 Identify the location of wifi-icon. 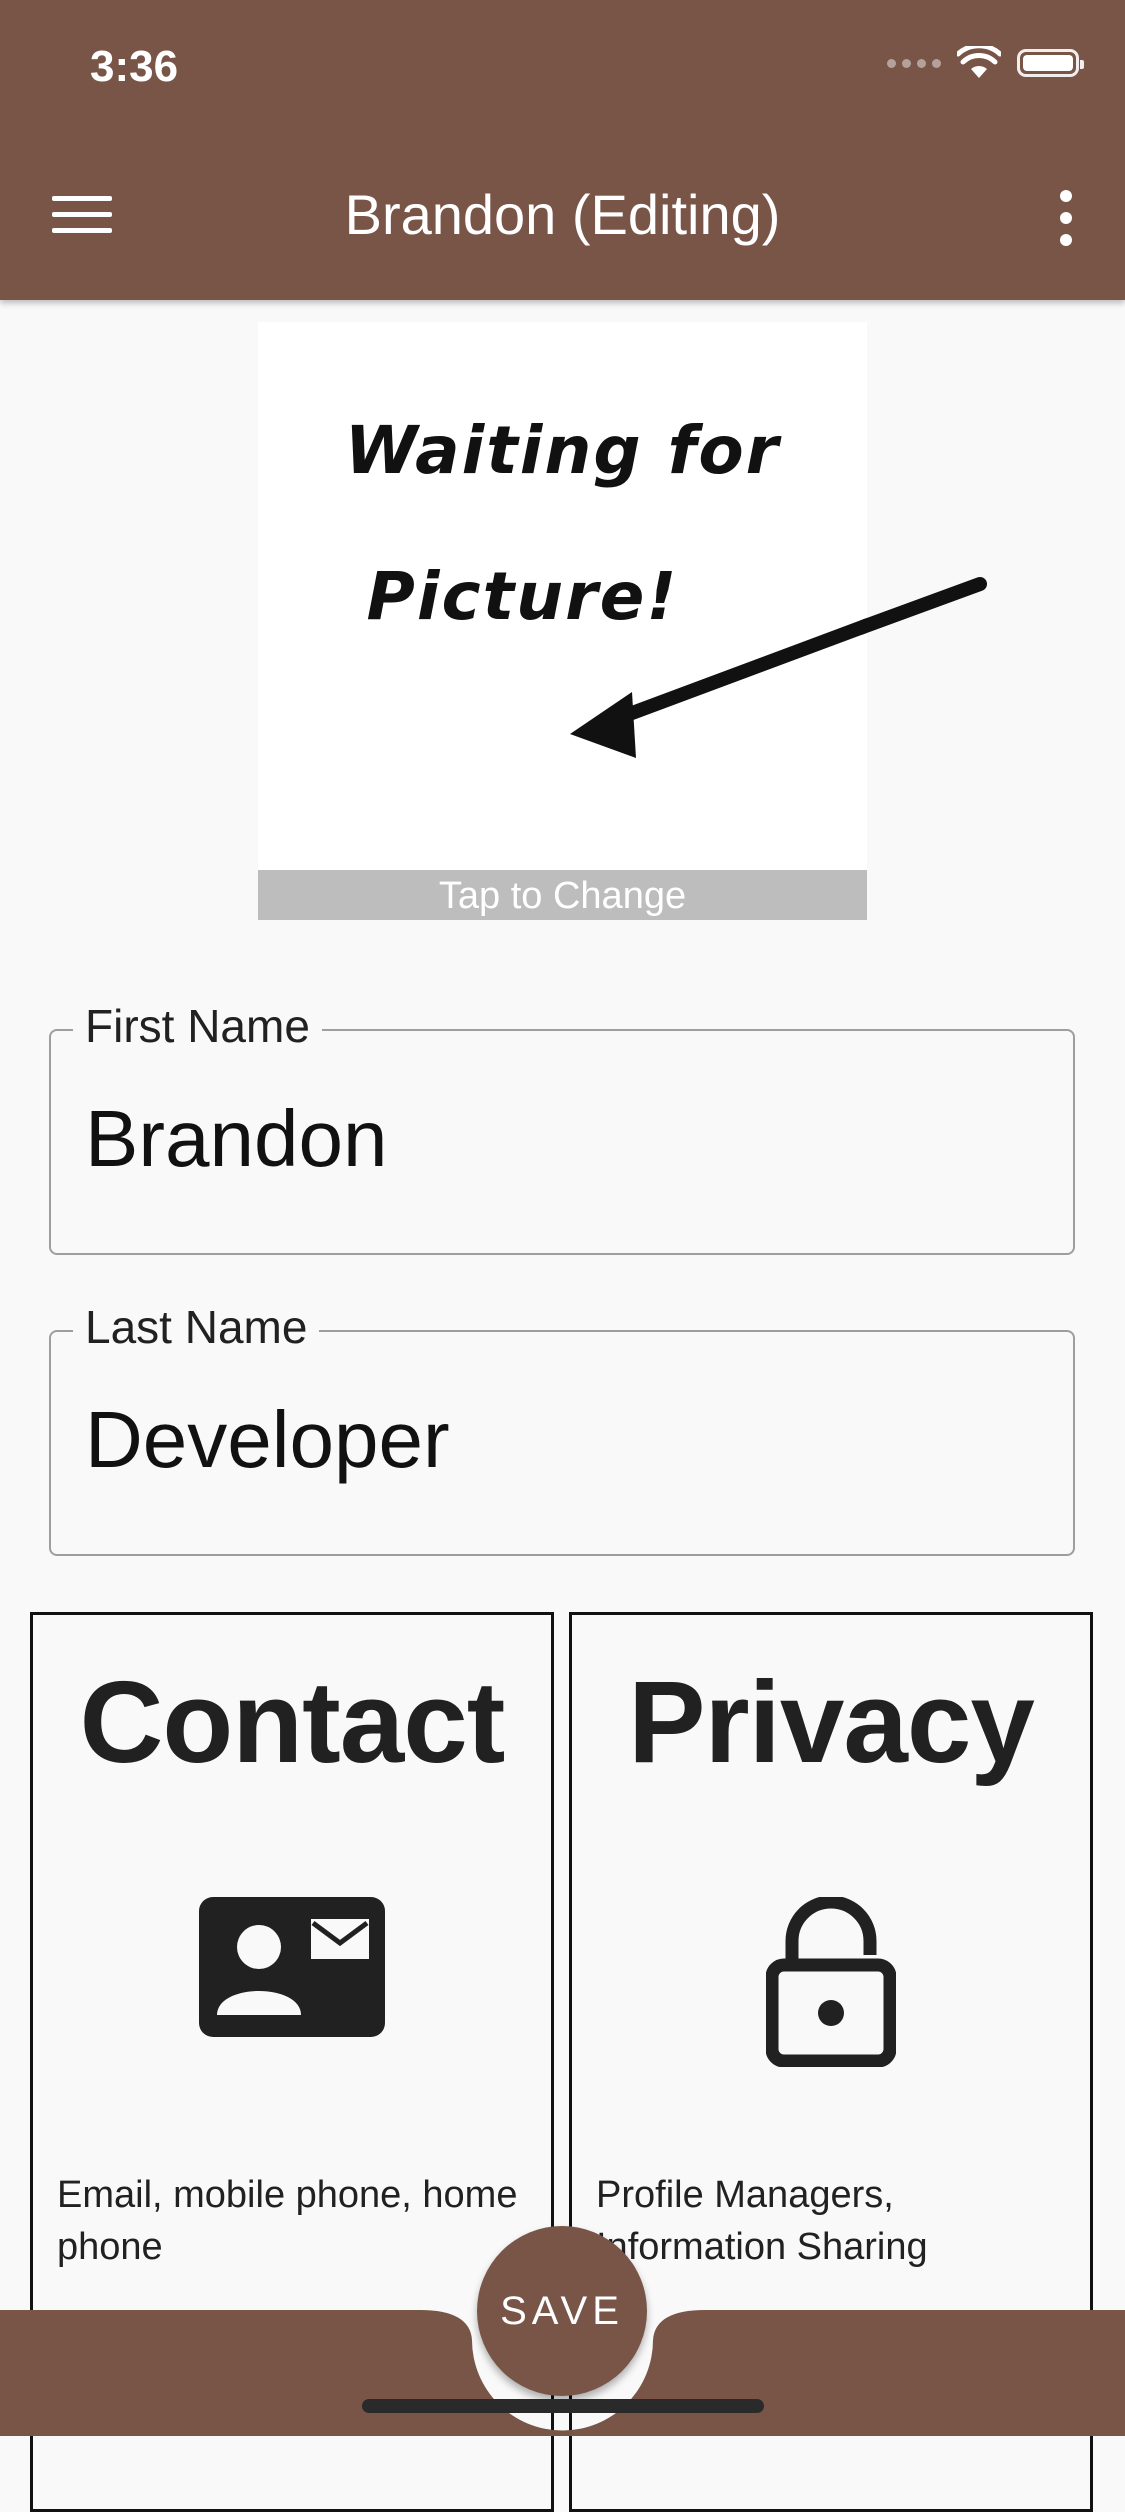
(979, 62).